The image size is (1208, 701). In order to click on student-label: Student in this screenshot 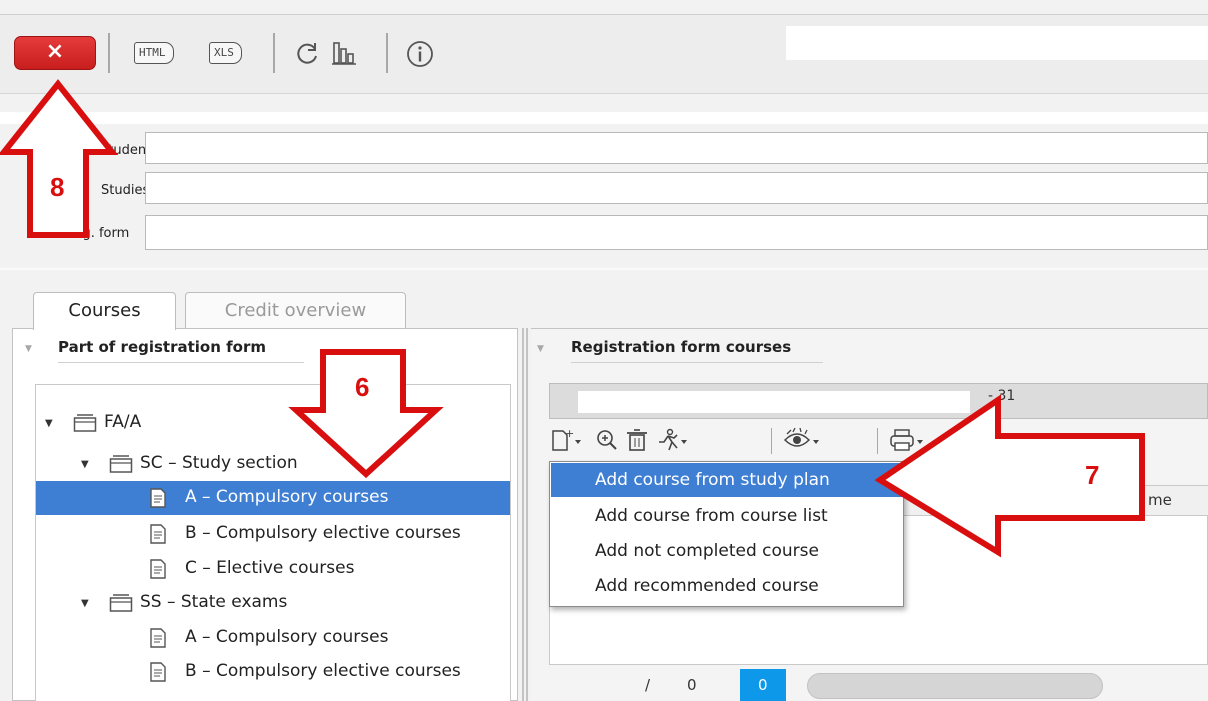, I will do `click(126, 150)`.